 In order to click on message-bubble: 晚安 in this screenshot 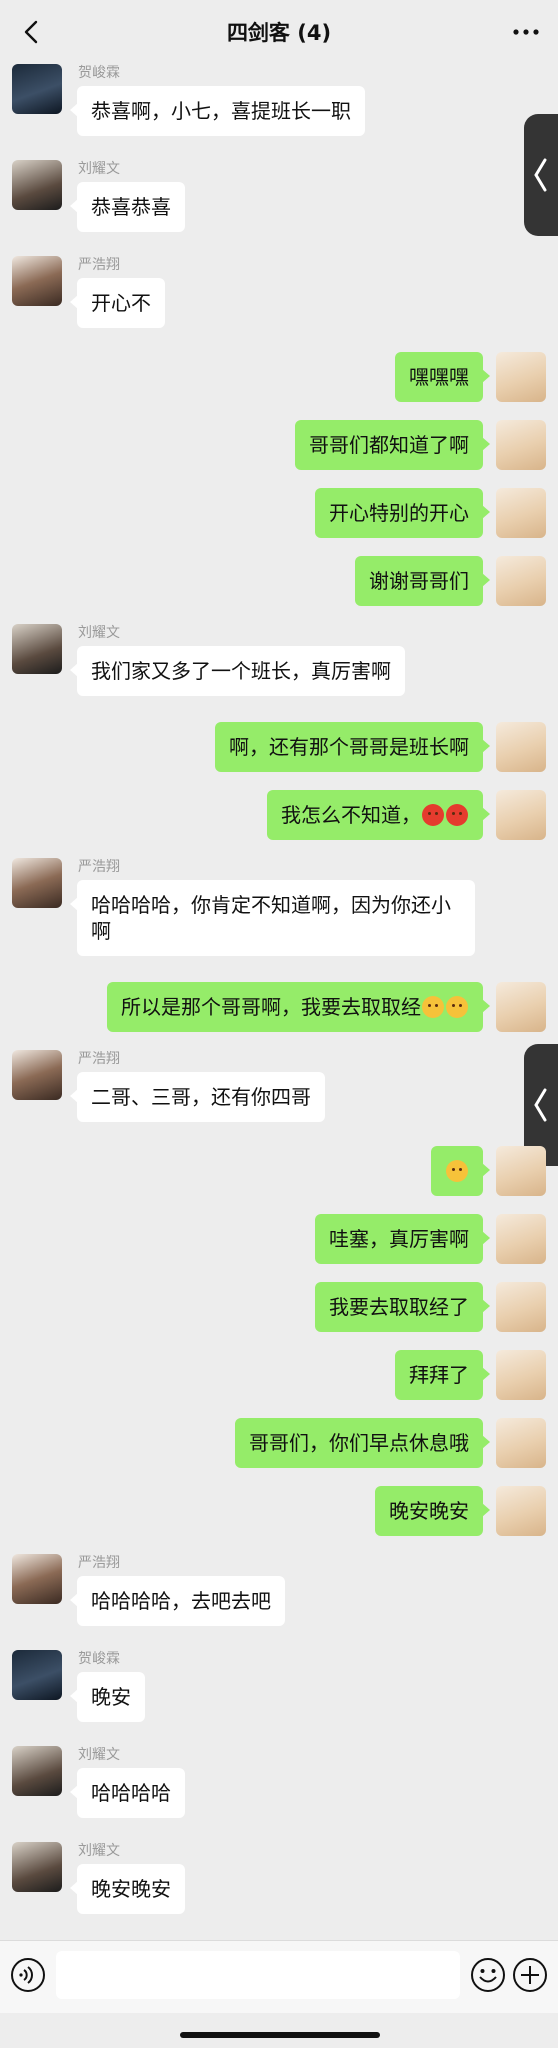, I will do `click(107, 1697)`.